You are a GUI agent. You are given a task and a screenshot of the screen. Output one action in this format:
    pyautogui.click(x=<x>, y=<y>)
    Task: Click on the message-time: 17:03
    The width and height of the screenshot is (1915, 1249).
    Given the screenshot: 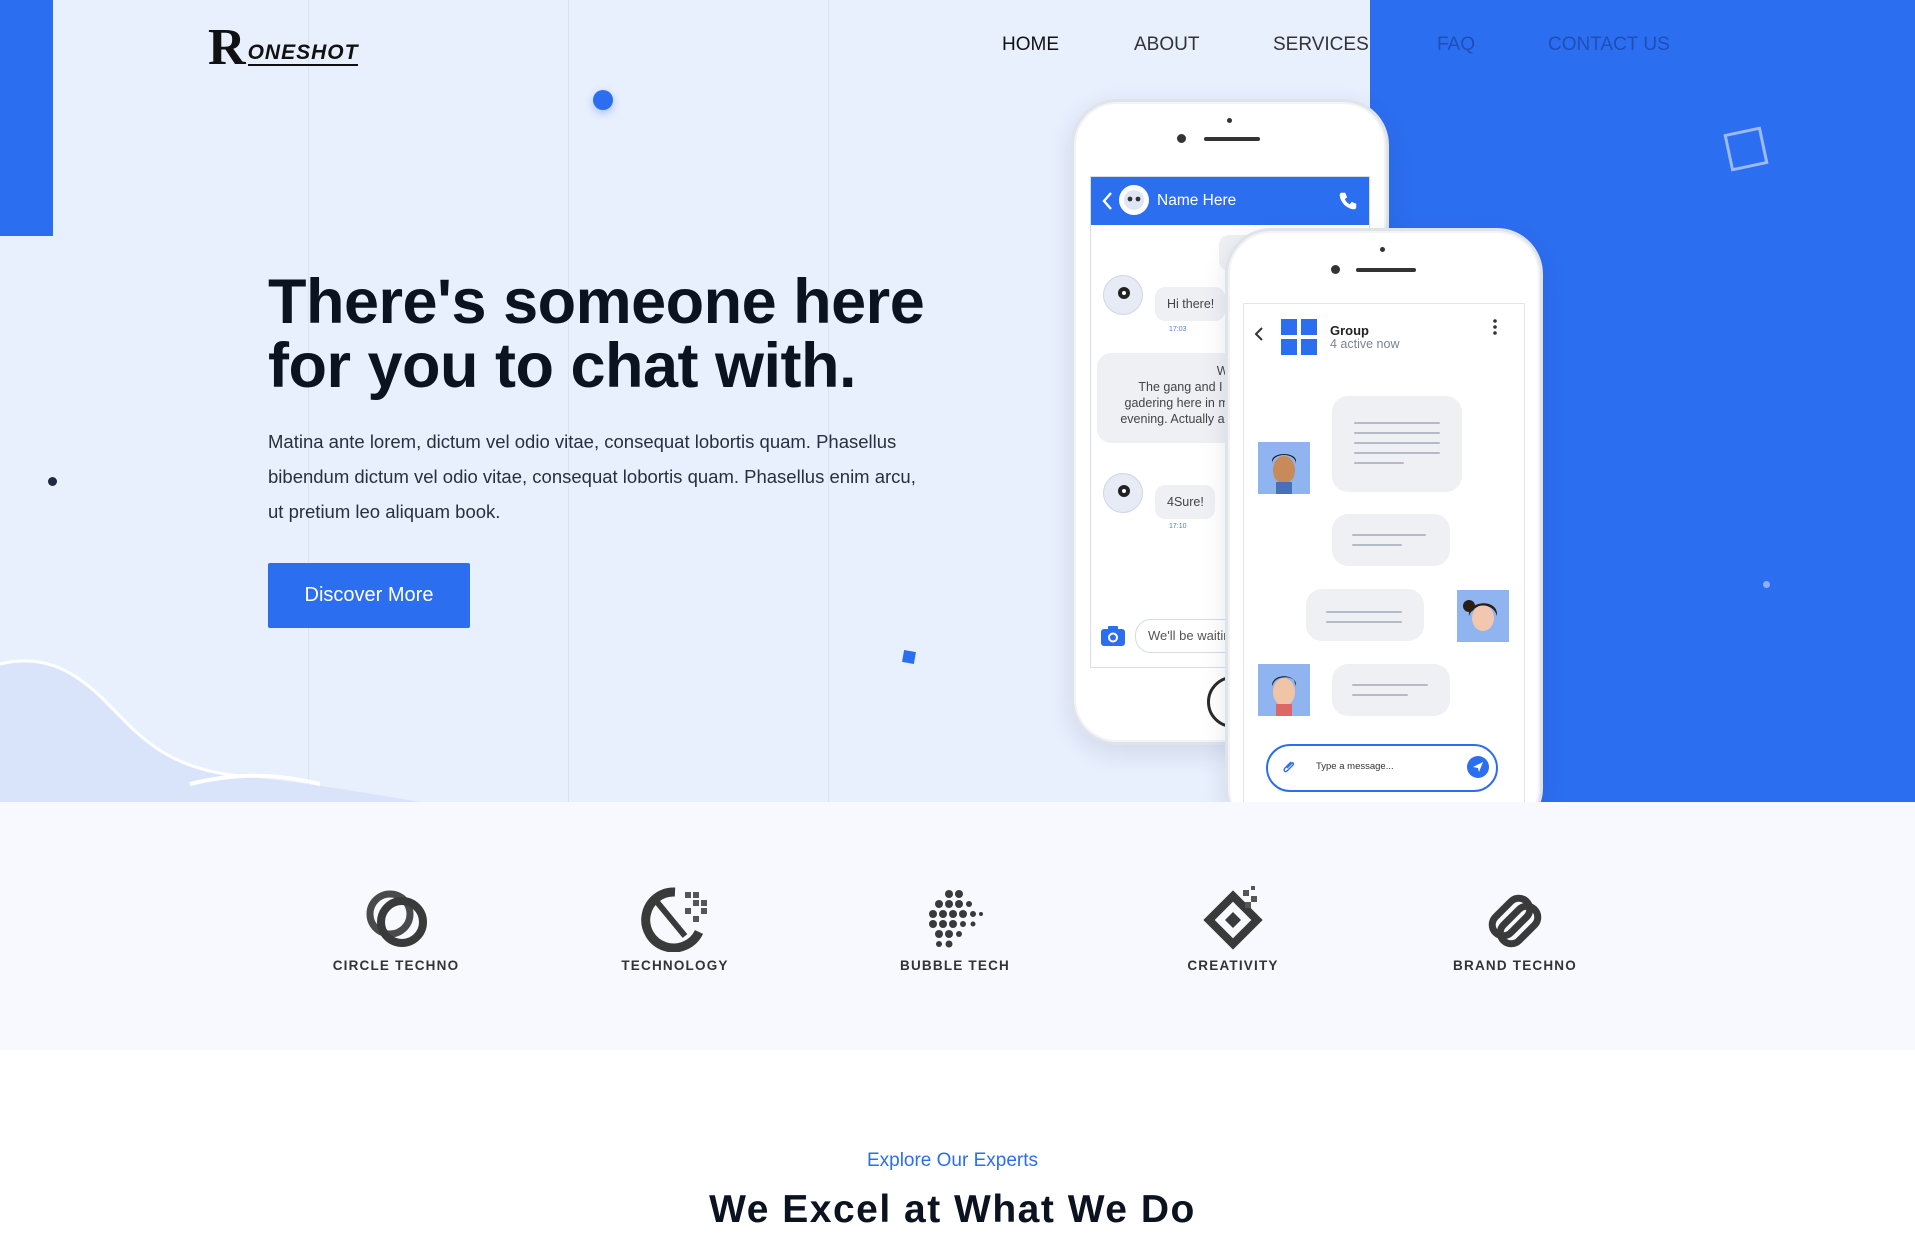 What is the action you would take?
    pyautogui.click(x=1178, y=329)
    